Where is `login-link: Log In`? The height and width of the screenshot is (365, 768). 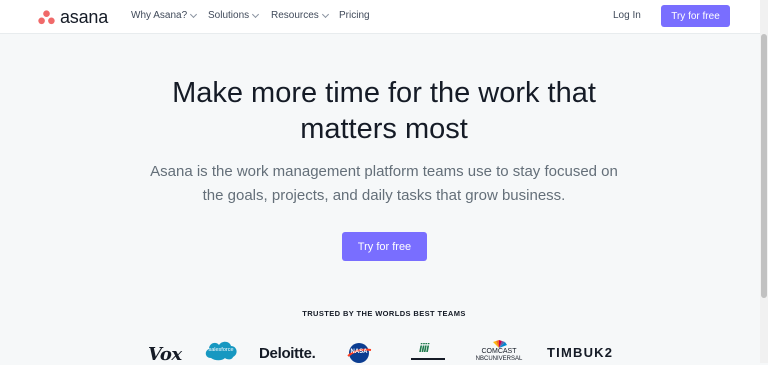 login-link: Log In is located at coordinates (627, 15).